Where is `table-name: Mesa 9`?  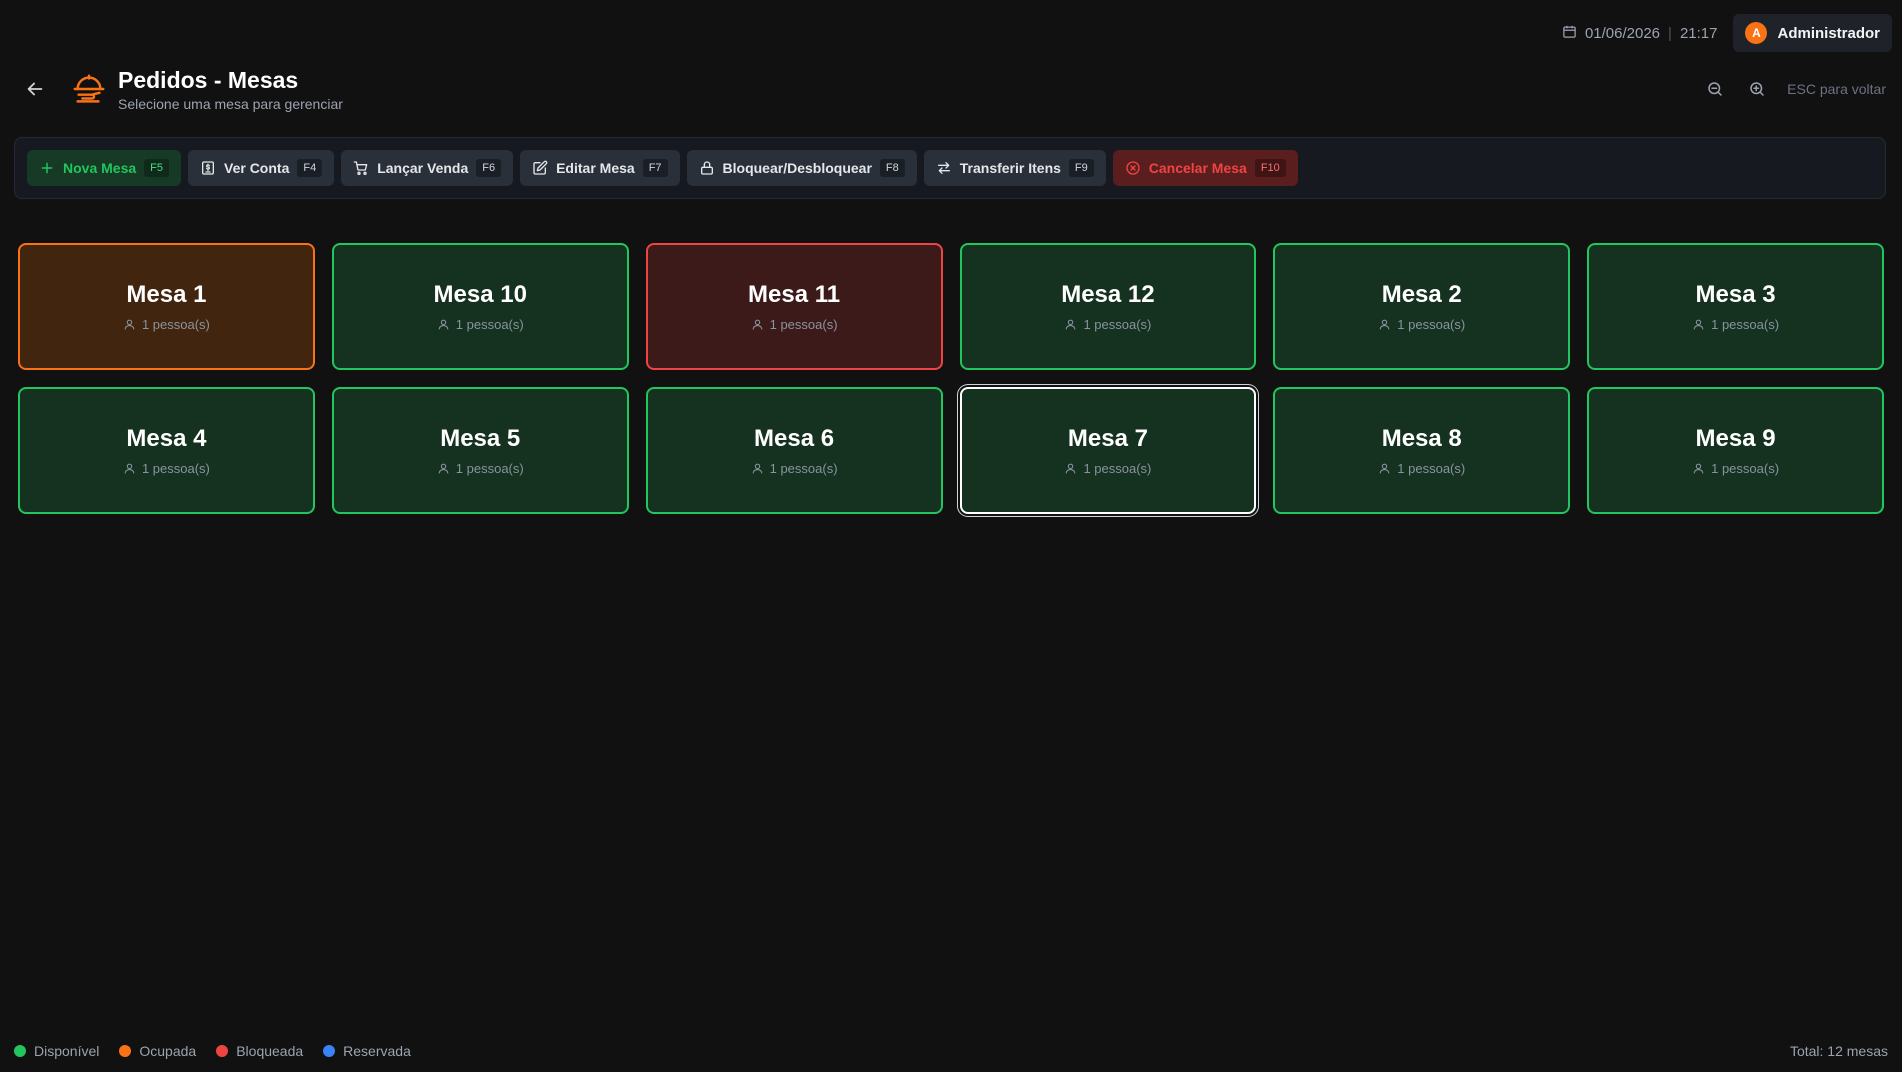 table-name: Mesa 9 is located at coordinates (1735, 438).